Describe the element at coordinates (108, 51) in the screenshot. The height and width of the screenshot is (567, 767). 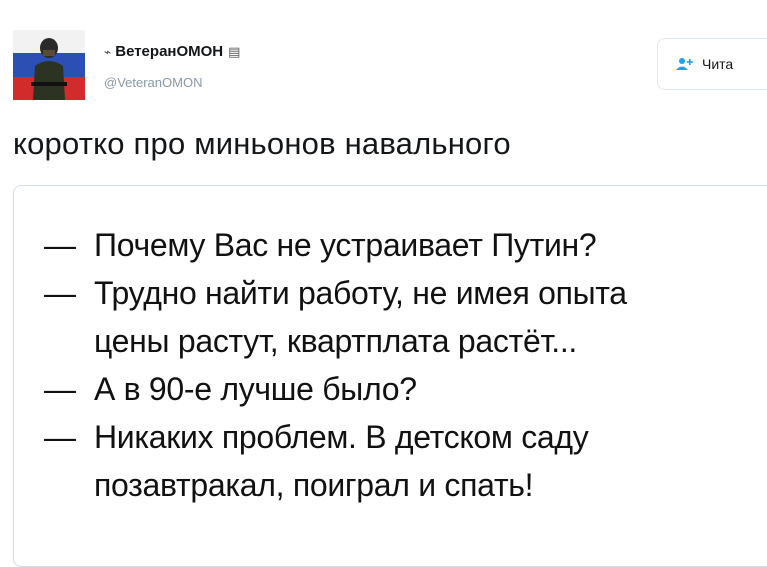
I see `pin-icon: ⌁` at that location.